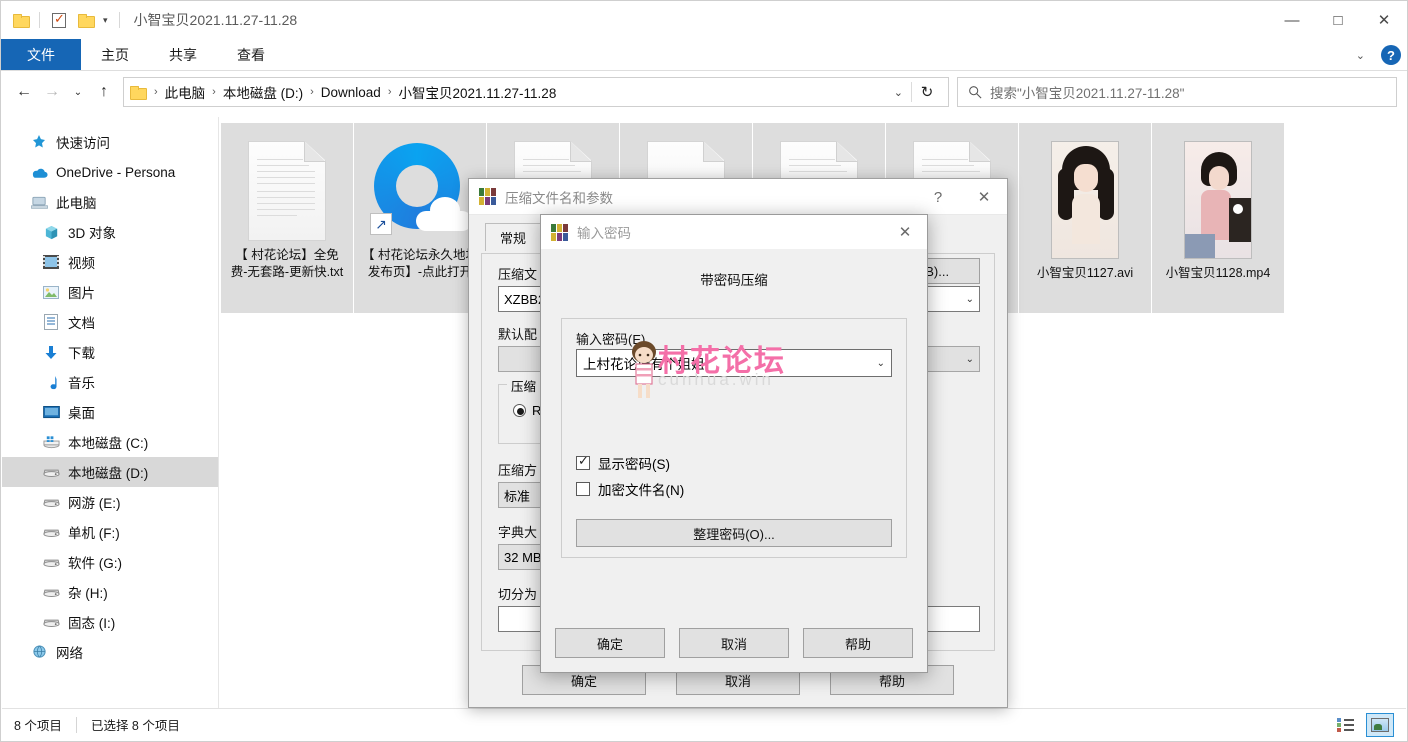  What do you see at coordinates (104, 92) in the screenshot?
I see `up-button: ↑` at bounding box center [104, 92].